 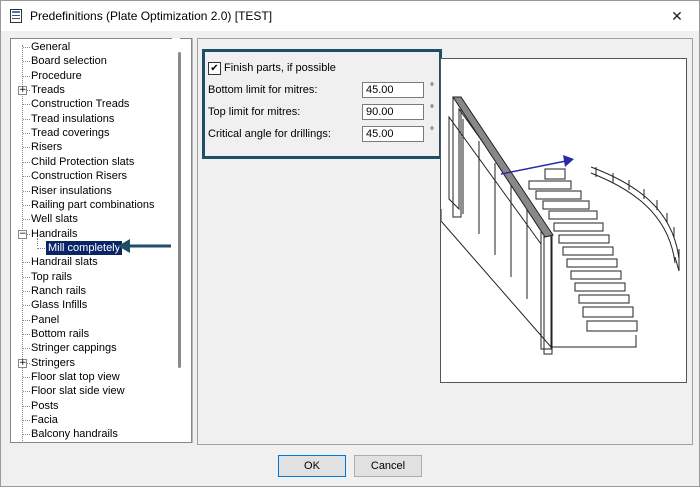 What do you see at coordinates (96, 305) in the screenshot?
I see `tree-item: Glass Infills` at bounding box center [96, 305].